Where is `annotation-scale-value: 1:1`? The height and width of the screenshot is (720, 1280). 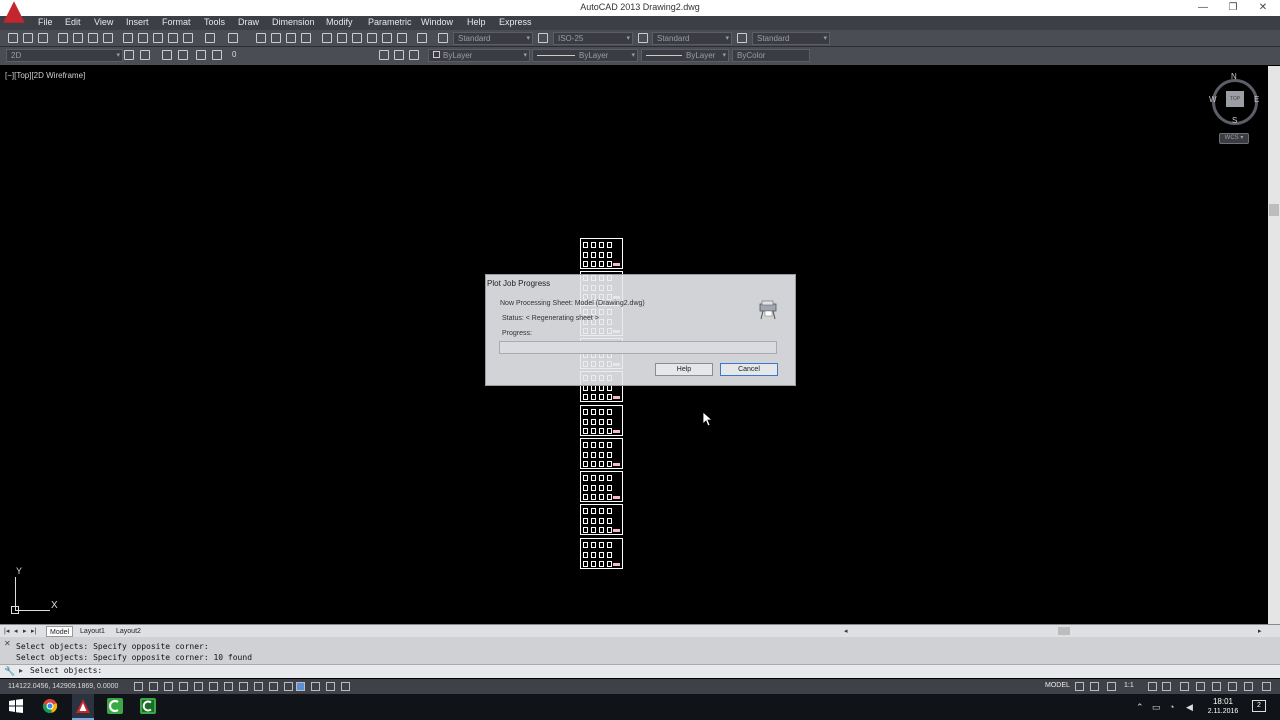 annotation-scale-value: 1:1 is located at coordinates (1129, 685).